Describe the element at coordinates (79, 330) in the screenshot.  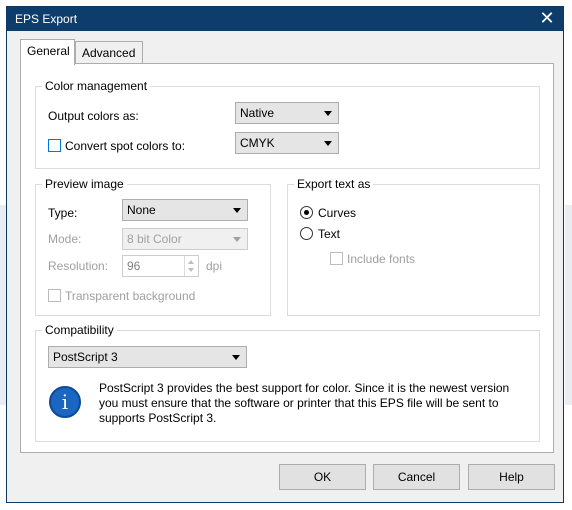
I see `group-title: Compatibility` at that location.